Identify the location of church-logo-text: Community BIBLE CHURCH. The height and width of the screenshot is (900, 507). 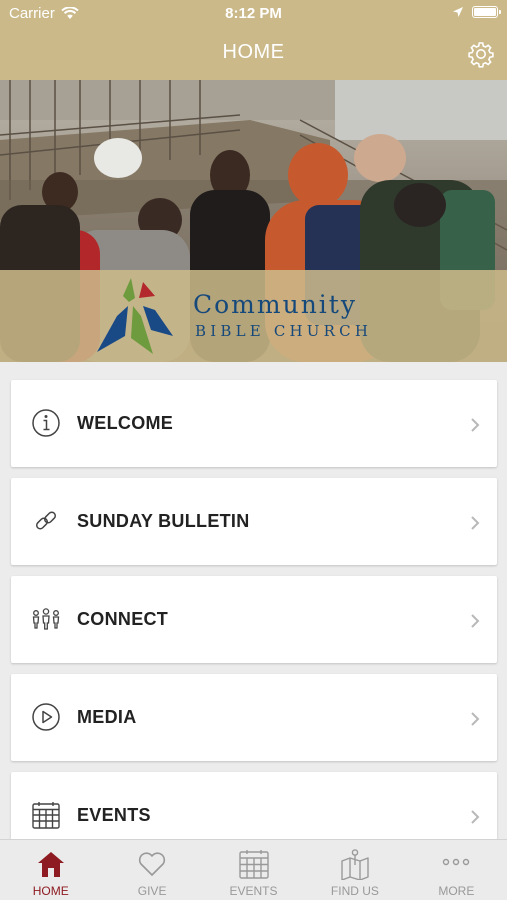
(282, 316).